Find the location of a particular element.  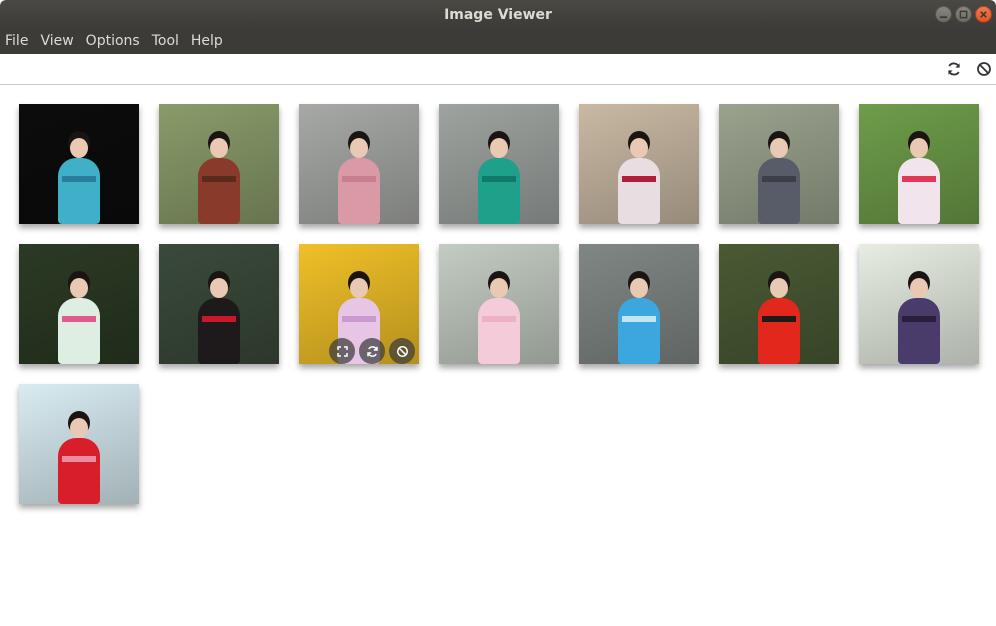

thumbnail-overlay-actions is located at coordinates (372, 351).